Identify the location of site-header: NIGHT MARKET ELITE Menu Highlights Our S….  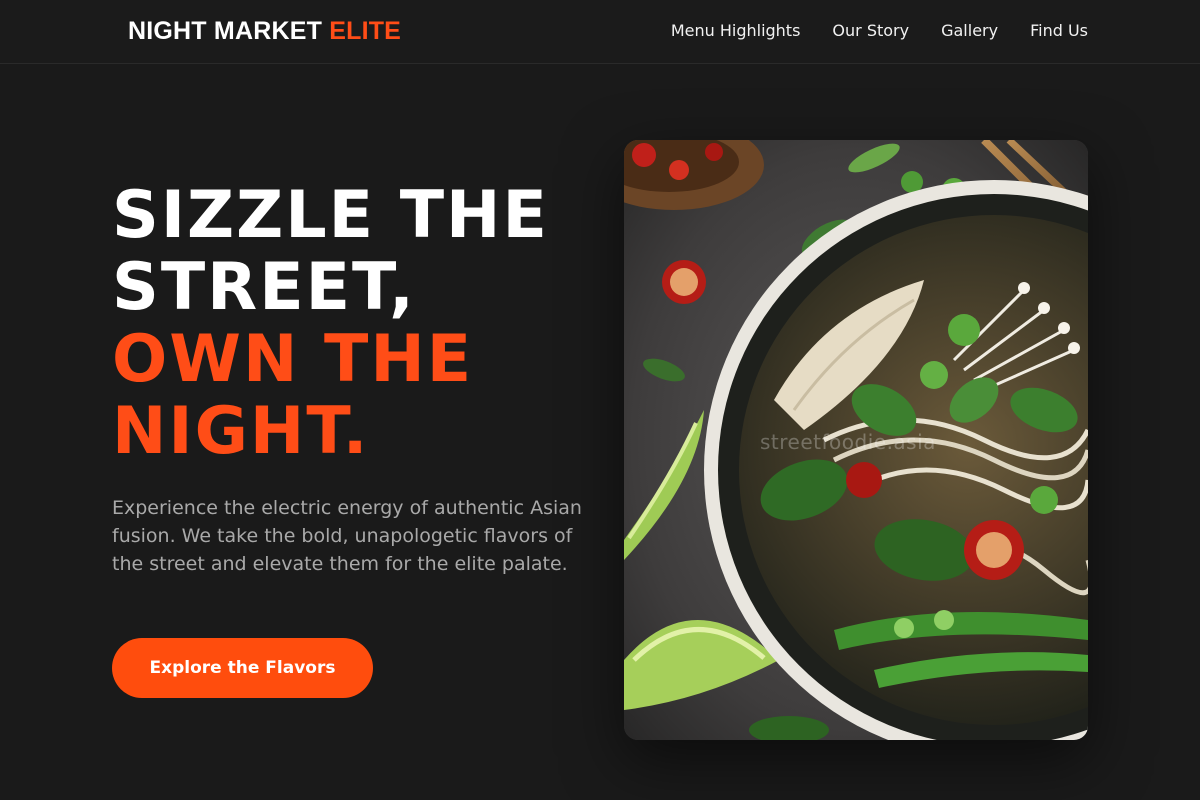
(600, 32).